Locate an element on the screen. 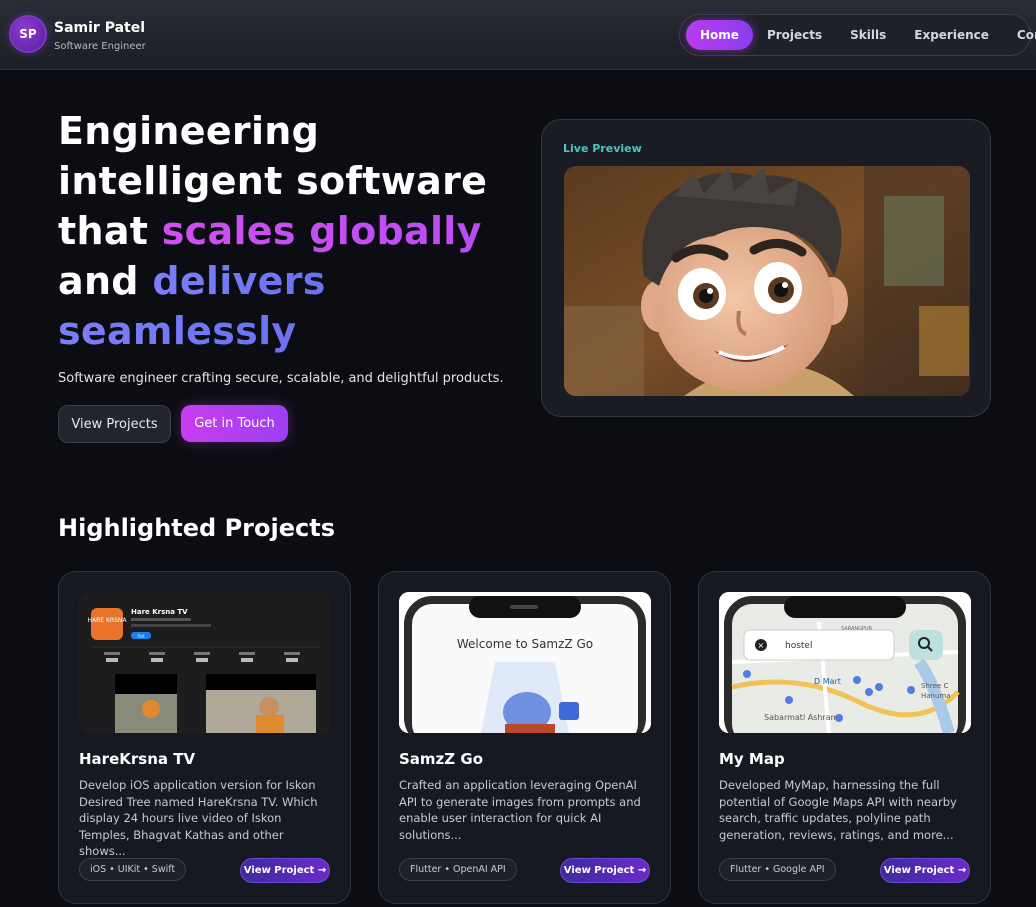 The image size is (1036, 907). hero-title-text: that is located at coordinates (110, 231).